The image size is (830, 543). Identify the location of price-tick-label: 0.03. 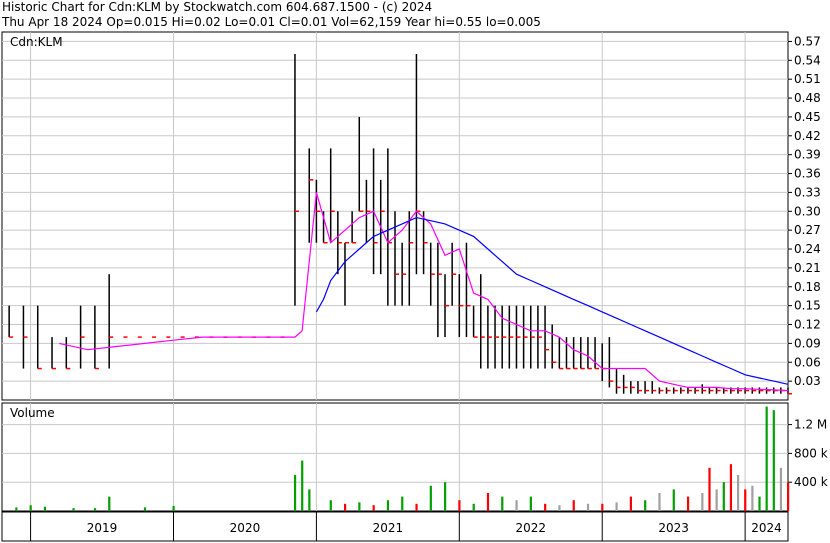
(807, 381).